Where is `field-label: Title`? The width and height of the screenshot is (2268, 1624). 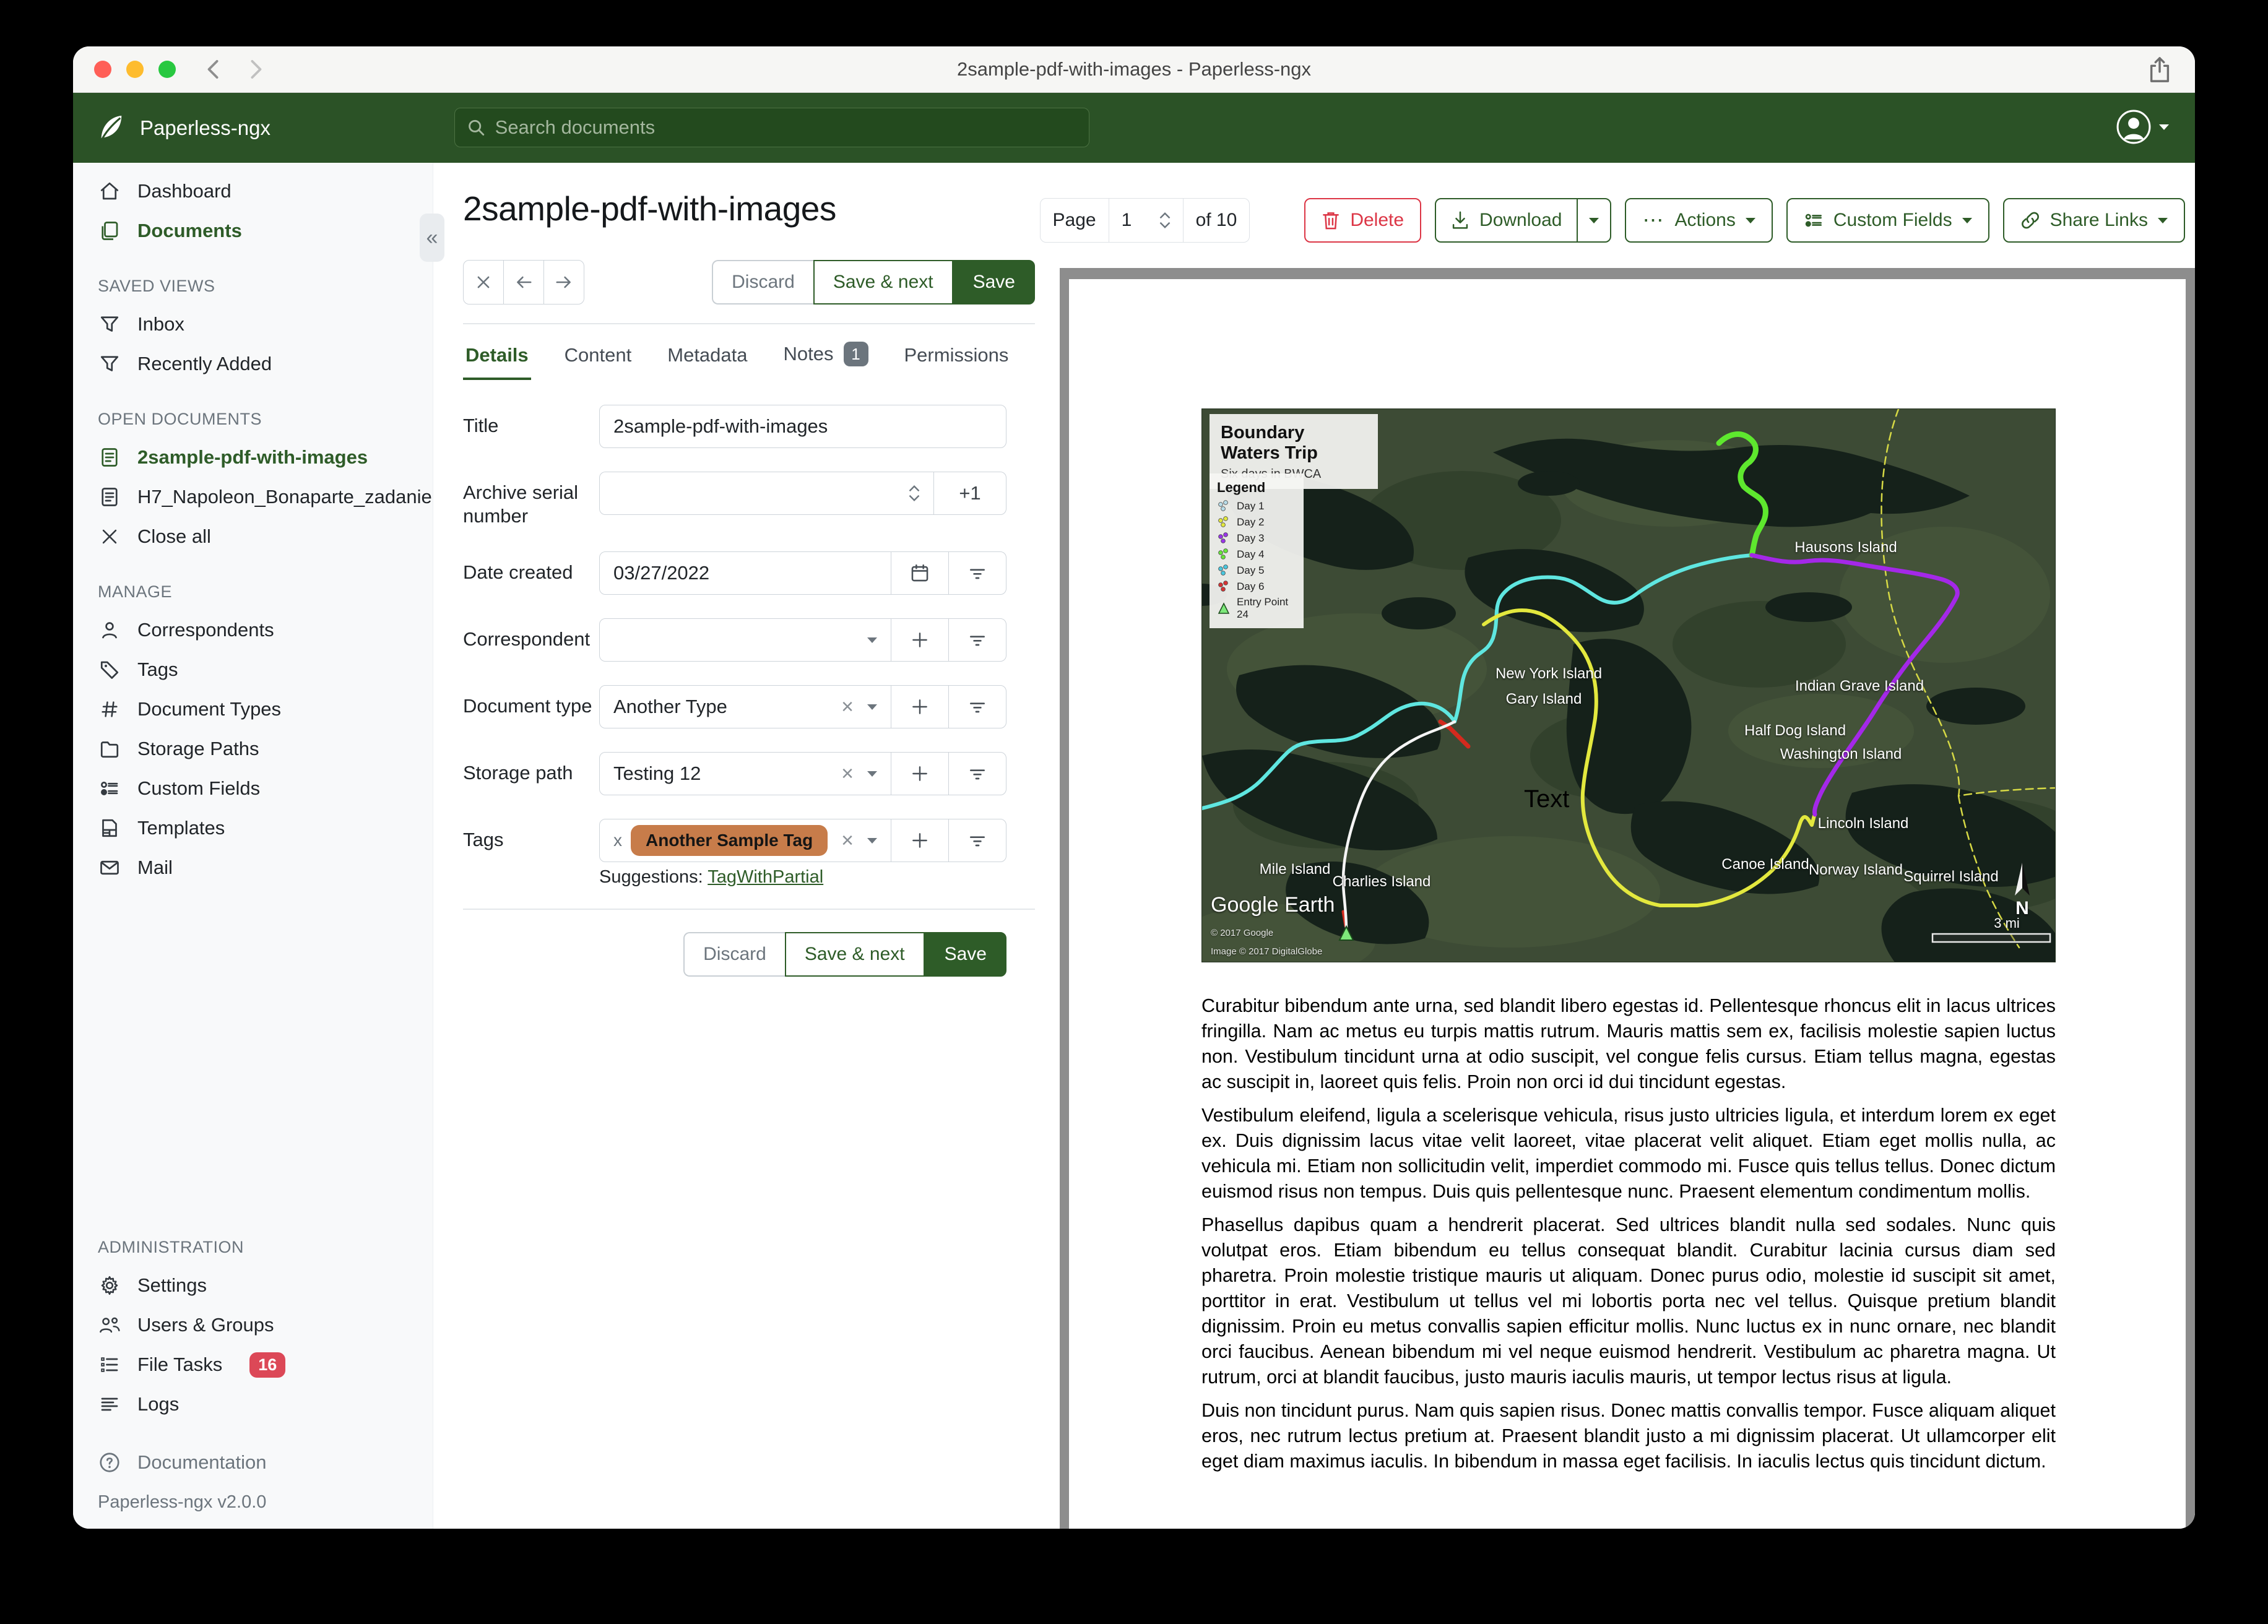
field-label: Title is located at coordinates (481, 425).